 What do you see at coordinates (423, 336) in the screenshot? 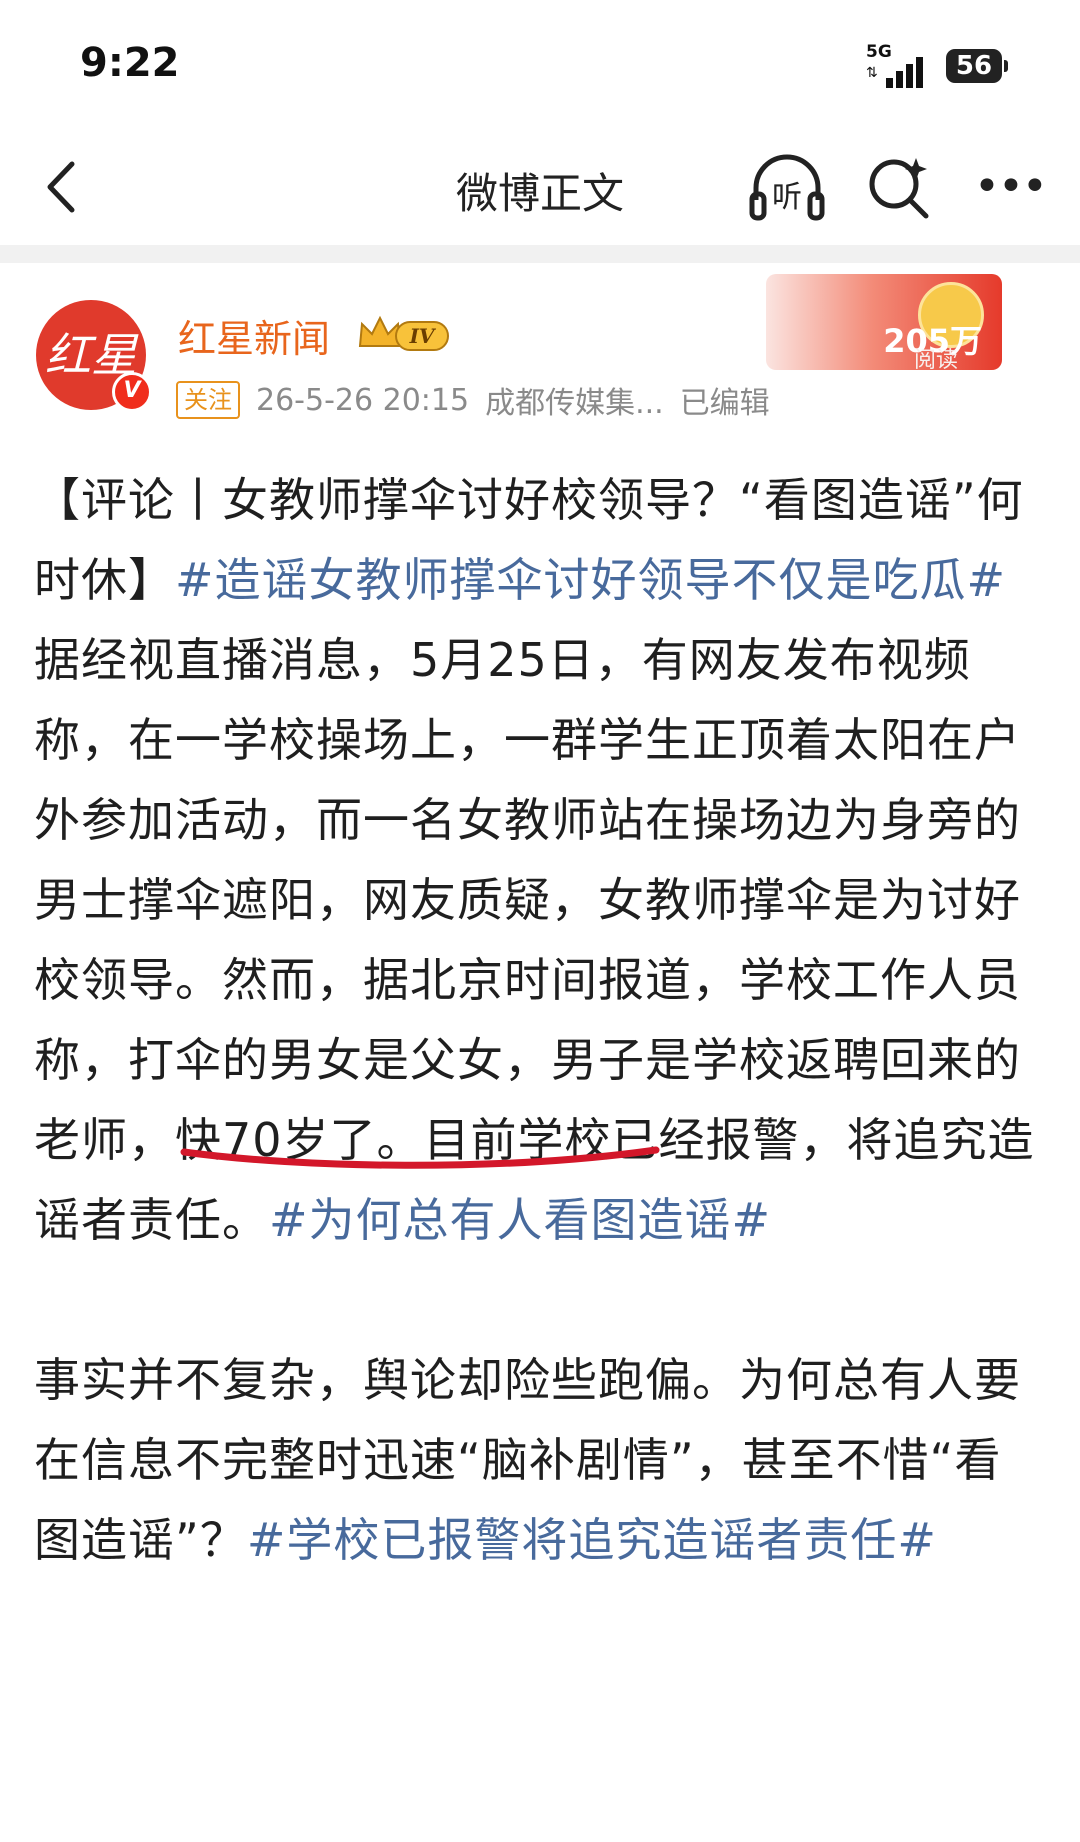
I see `level-label: IV` at bounding box center [423, 336].